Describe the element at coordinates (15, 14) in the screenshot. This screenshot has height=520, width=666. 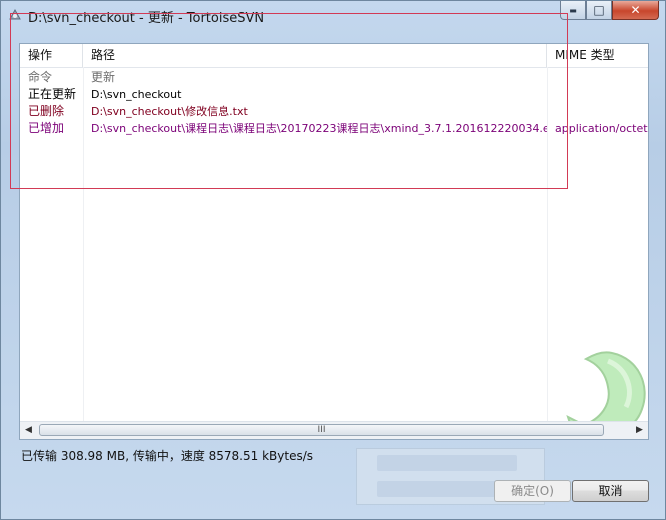
I see `tortoisesvn-app-icon` at that location.